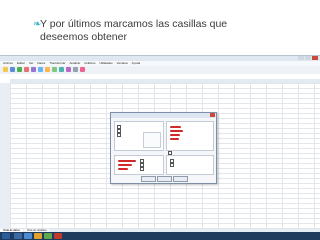 This screenshot has height=240, width=320. What do you see at coordinates (6, 236) in the screenshot?
I see `start-button` at bounding box center [6, 236].